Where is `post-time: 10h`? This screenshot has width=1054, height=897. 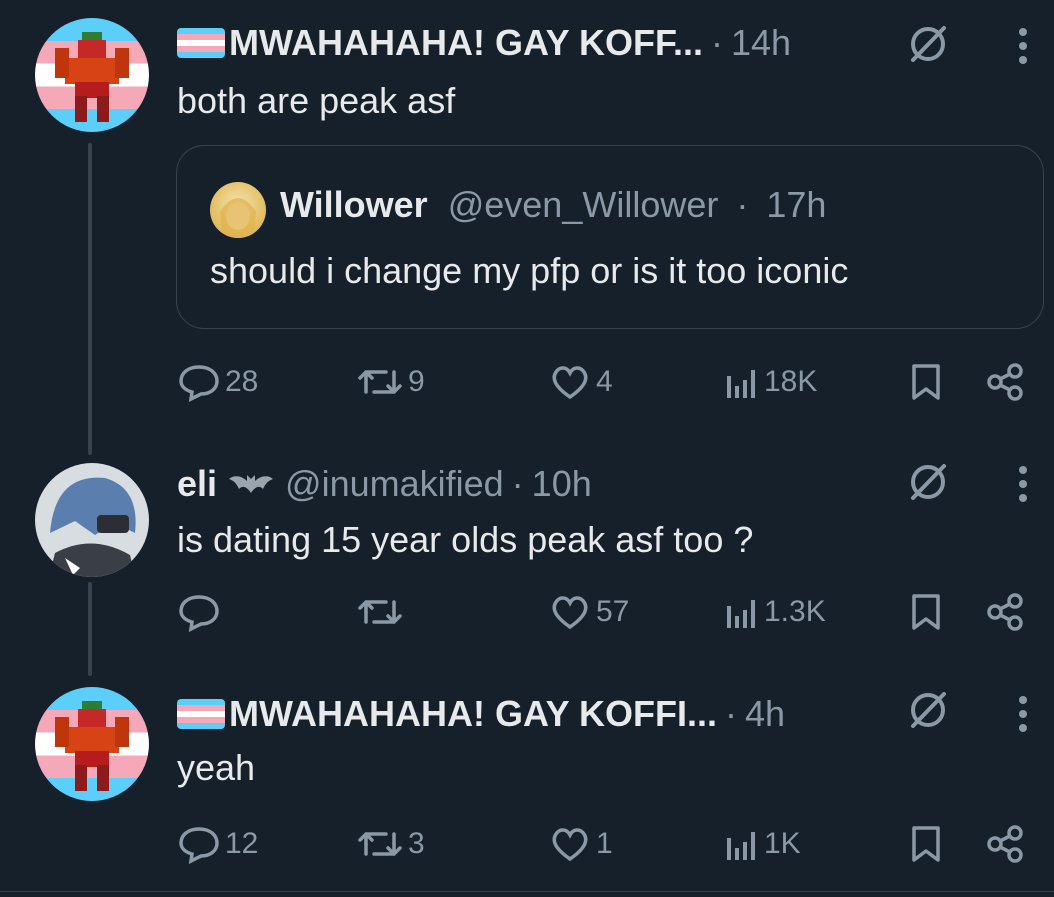 post-time: 10h is located at coordinates (562, 484).